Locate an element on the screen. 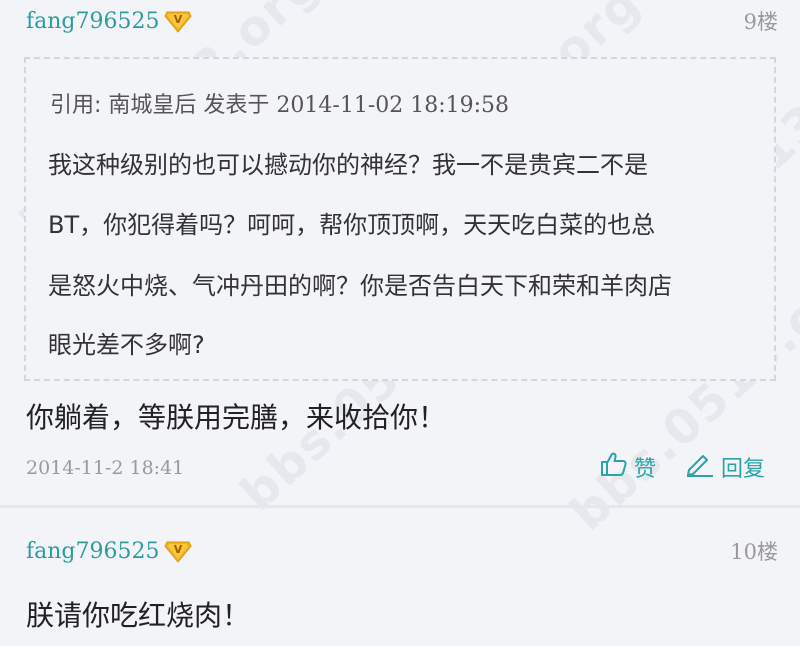 This screenshot has width=800, height=646. floor-number: 9楼 is located at coordinates (760, 22).